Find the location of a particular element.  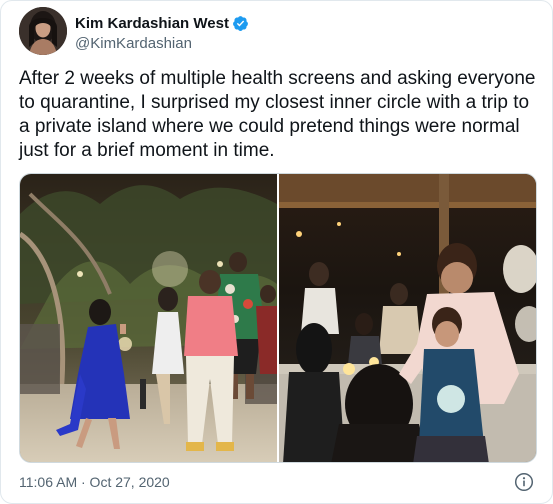

avatar is located at coordinates (43, 31).